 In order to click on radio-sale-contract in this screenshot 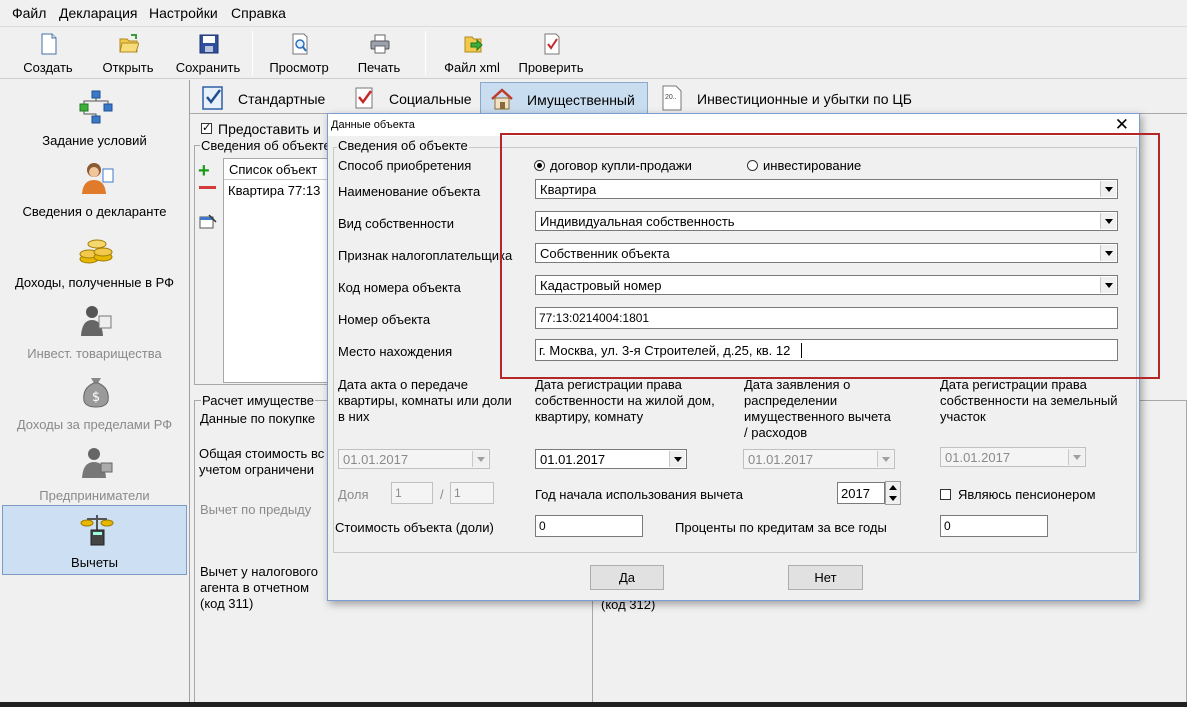, I will do `click(539, 165)`.